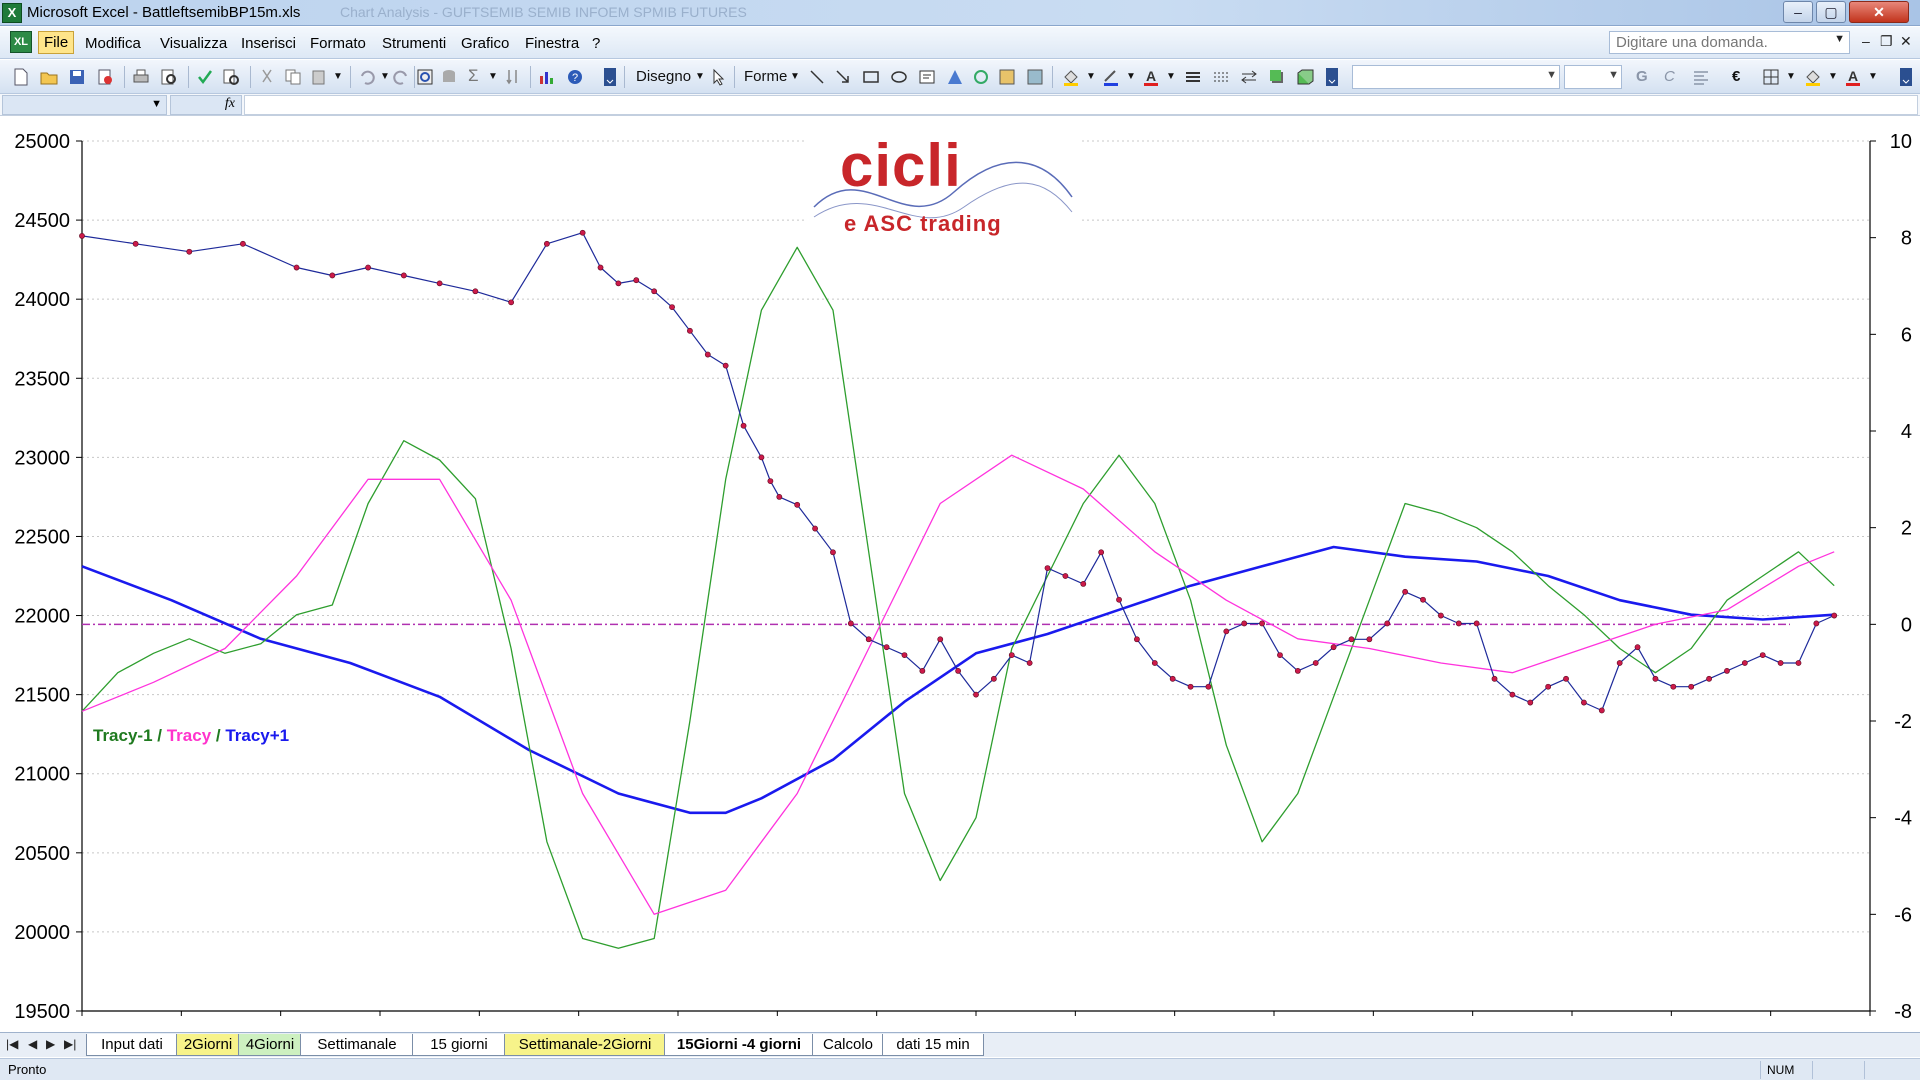 Image resolution: width=1920 pixels, height=1080 pixels. What do you see at coordinates (1701, 77) in the screenshot?
I see `align-icon` at bounding box center [1701, 77].